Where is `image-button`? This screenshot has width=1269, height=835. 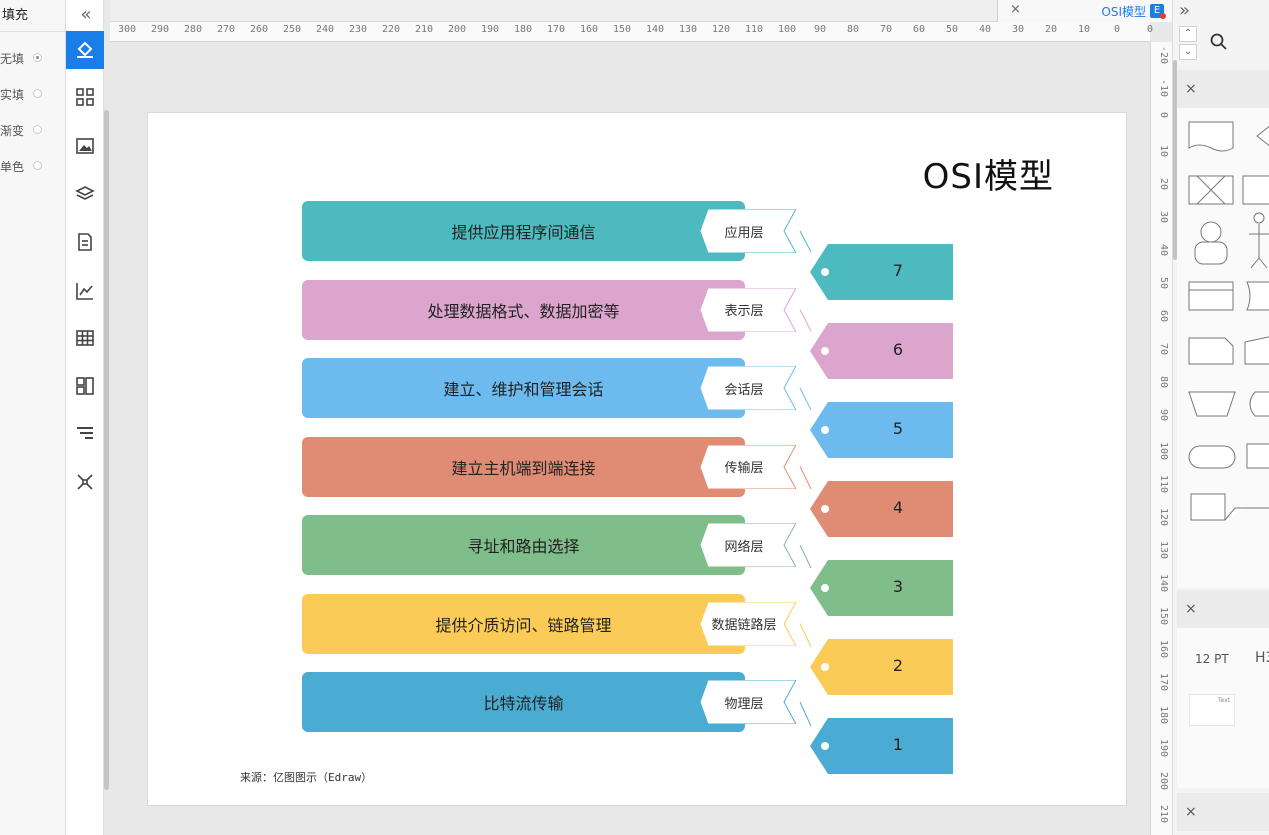 image-button is located at coordinates (85, 146).